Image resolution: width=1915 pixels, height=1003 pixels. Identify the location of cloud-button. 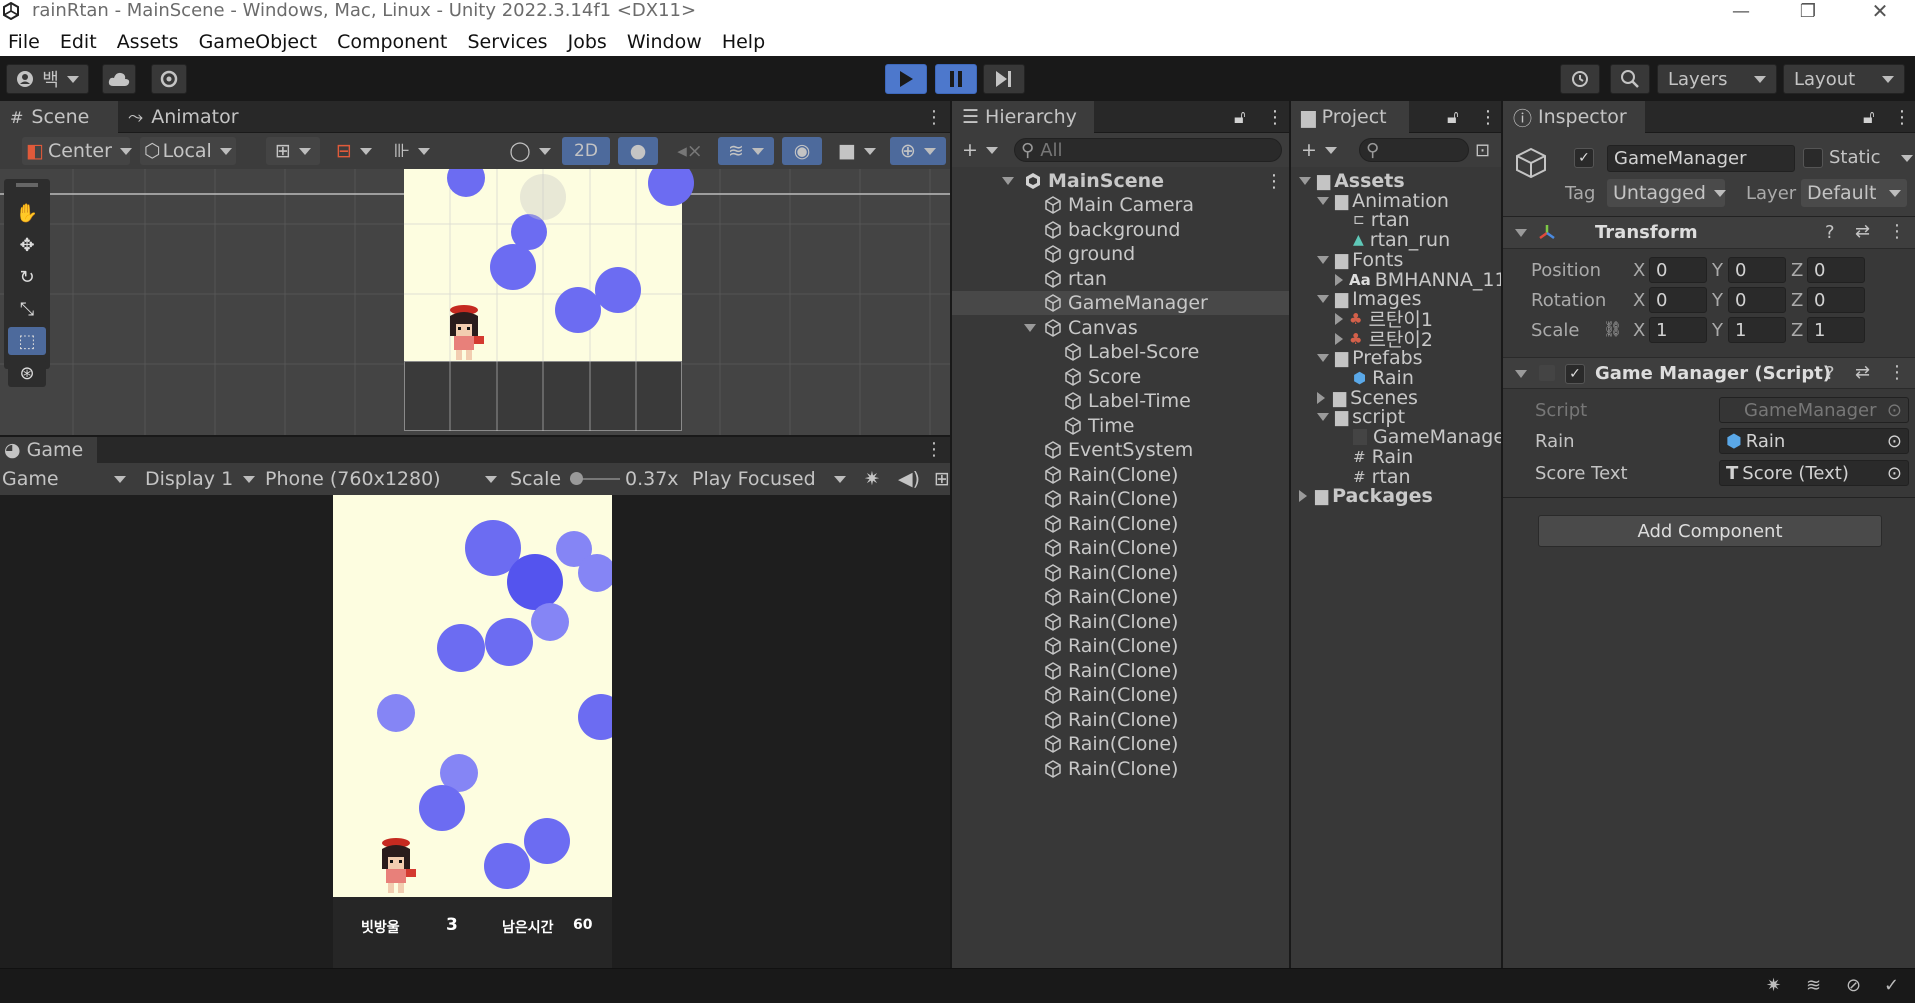
(119, 79).